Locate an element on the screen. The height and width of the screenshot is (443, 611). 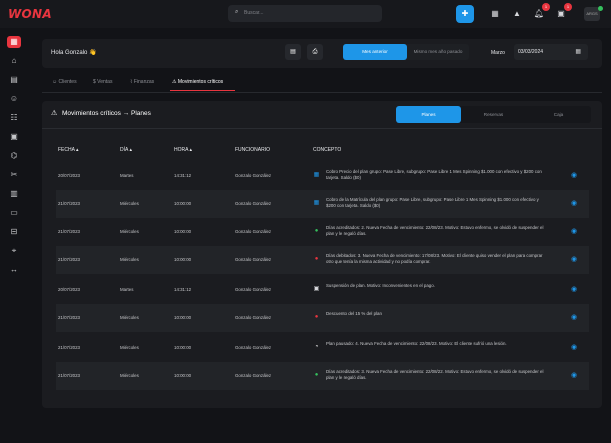
col-hora: HORA ▴ is located at coordinates (183, 150).